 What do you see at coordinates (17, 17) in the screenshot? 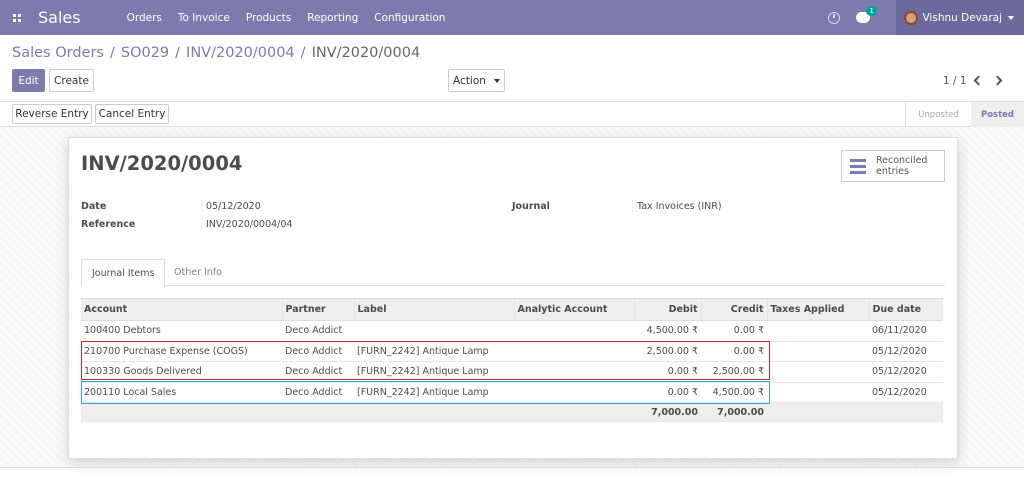
I see `apps-grid-icon` at bounding box center [17, 17].